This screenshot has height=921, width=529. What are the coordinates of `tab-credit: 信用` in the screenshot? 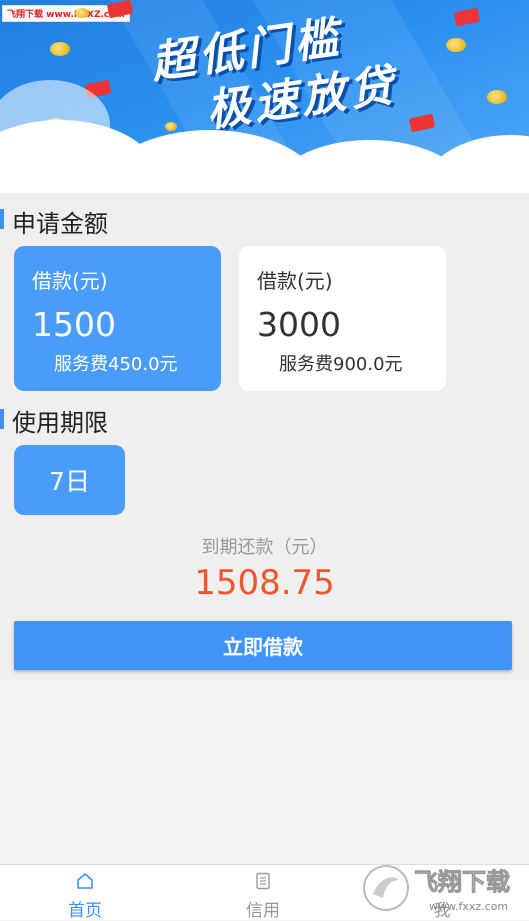 It's located at (263, 893).